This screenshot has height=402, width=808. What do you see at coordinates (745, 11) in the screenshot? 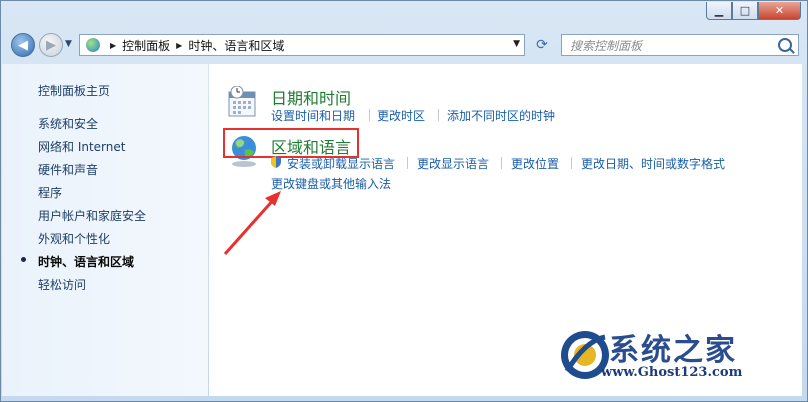
I see `maximize-button: □` at bounding box center [745, 11].